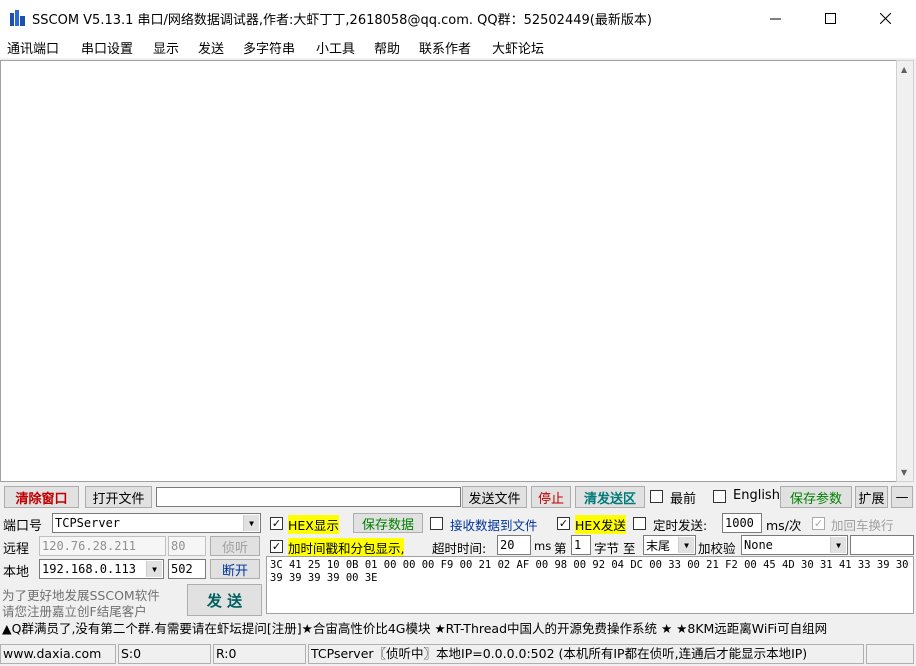 Image resolution: width=916 pixels, height=666 pixels. What do you see at coordinates (639, 523) in the screenshot?
I see `timed-send-checkbox` at bounding box center [639, 523].